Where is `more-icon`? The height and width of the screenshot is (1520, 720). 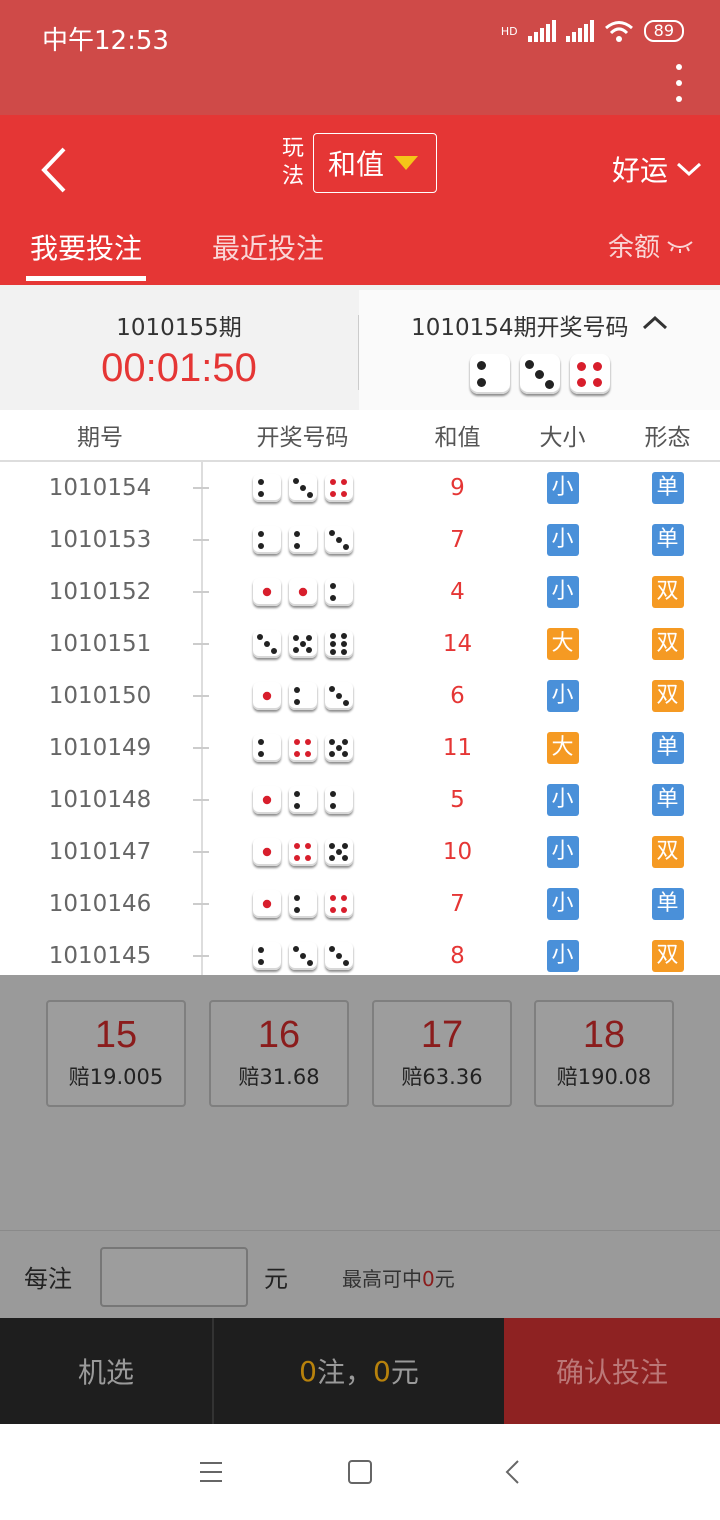 more-icon is located at coordinates (680, 88).